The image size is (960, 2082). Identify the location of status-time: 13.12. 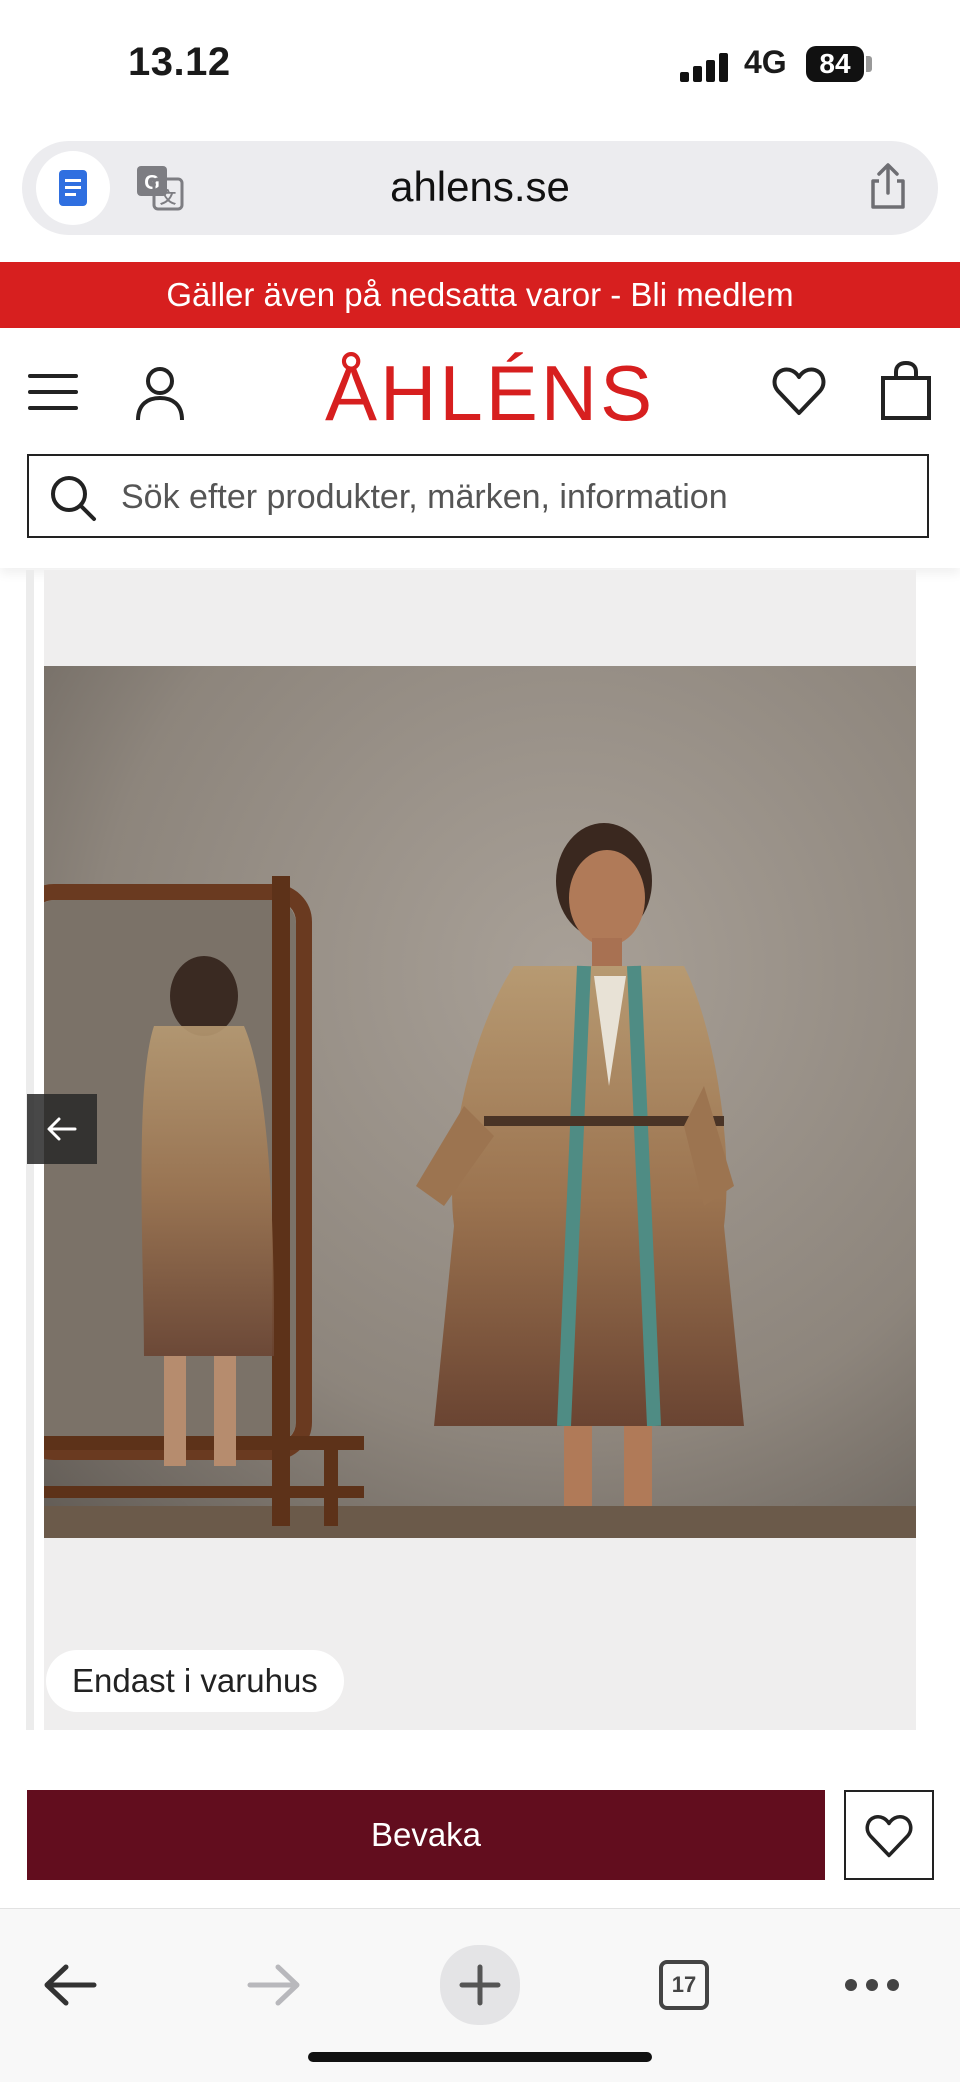
(179, 62).